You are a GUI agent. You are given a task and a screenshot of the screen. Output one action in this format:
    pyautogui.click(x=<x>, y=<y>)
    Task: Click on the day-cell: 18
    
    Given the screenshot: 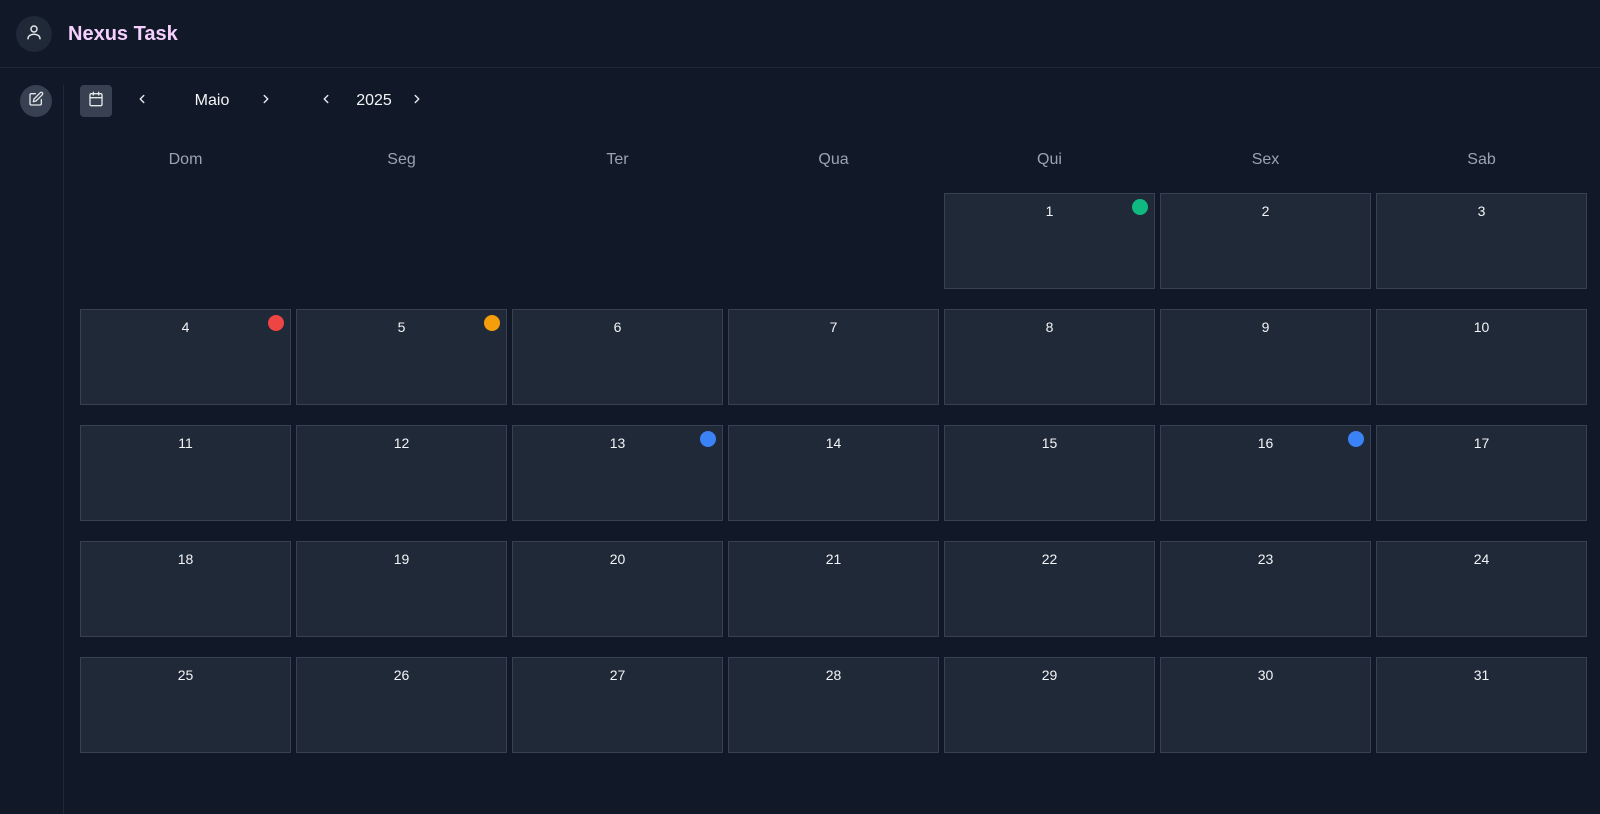 What is the action you would take?
    pyautogui.click(x=185, y=589)
    